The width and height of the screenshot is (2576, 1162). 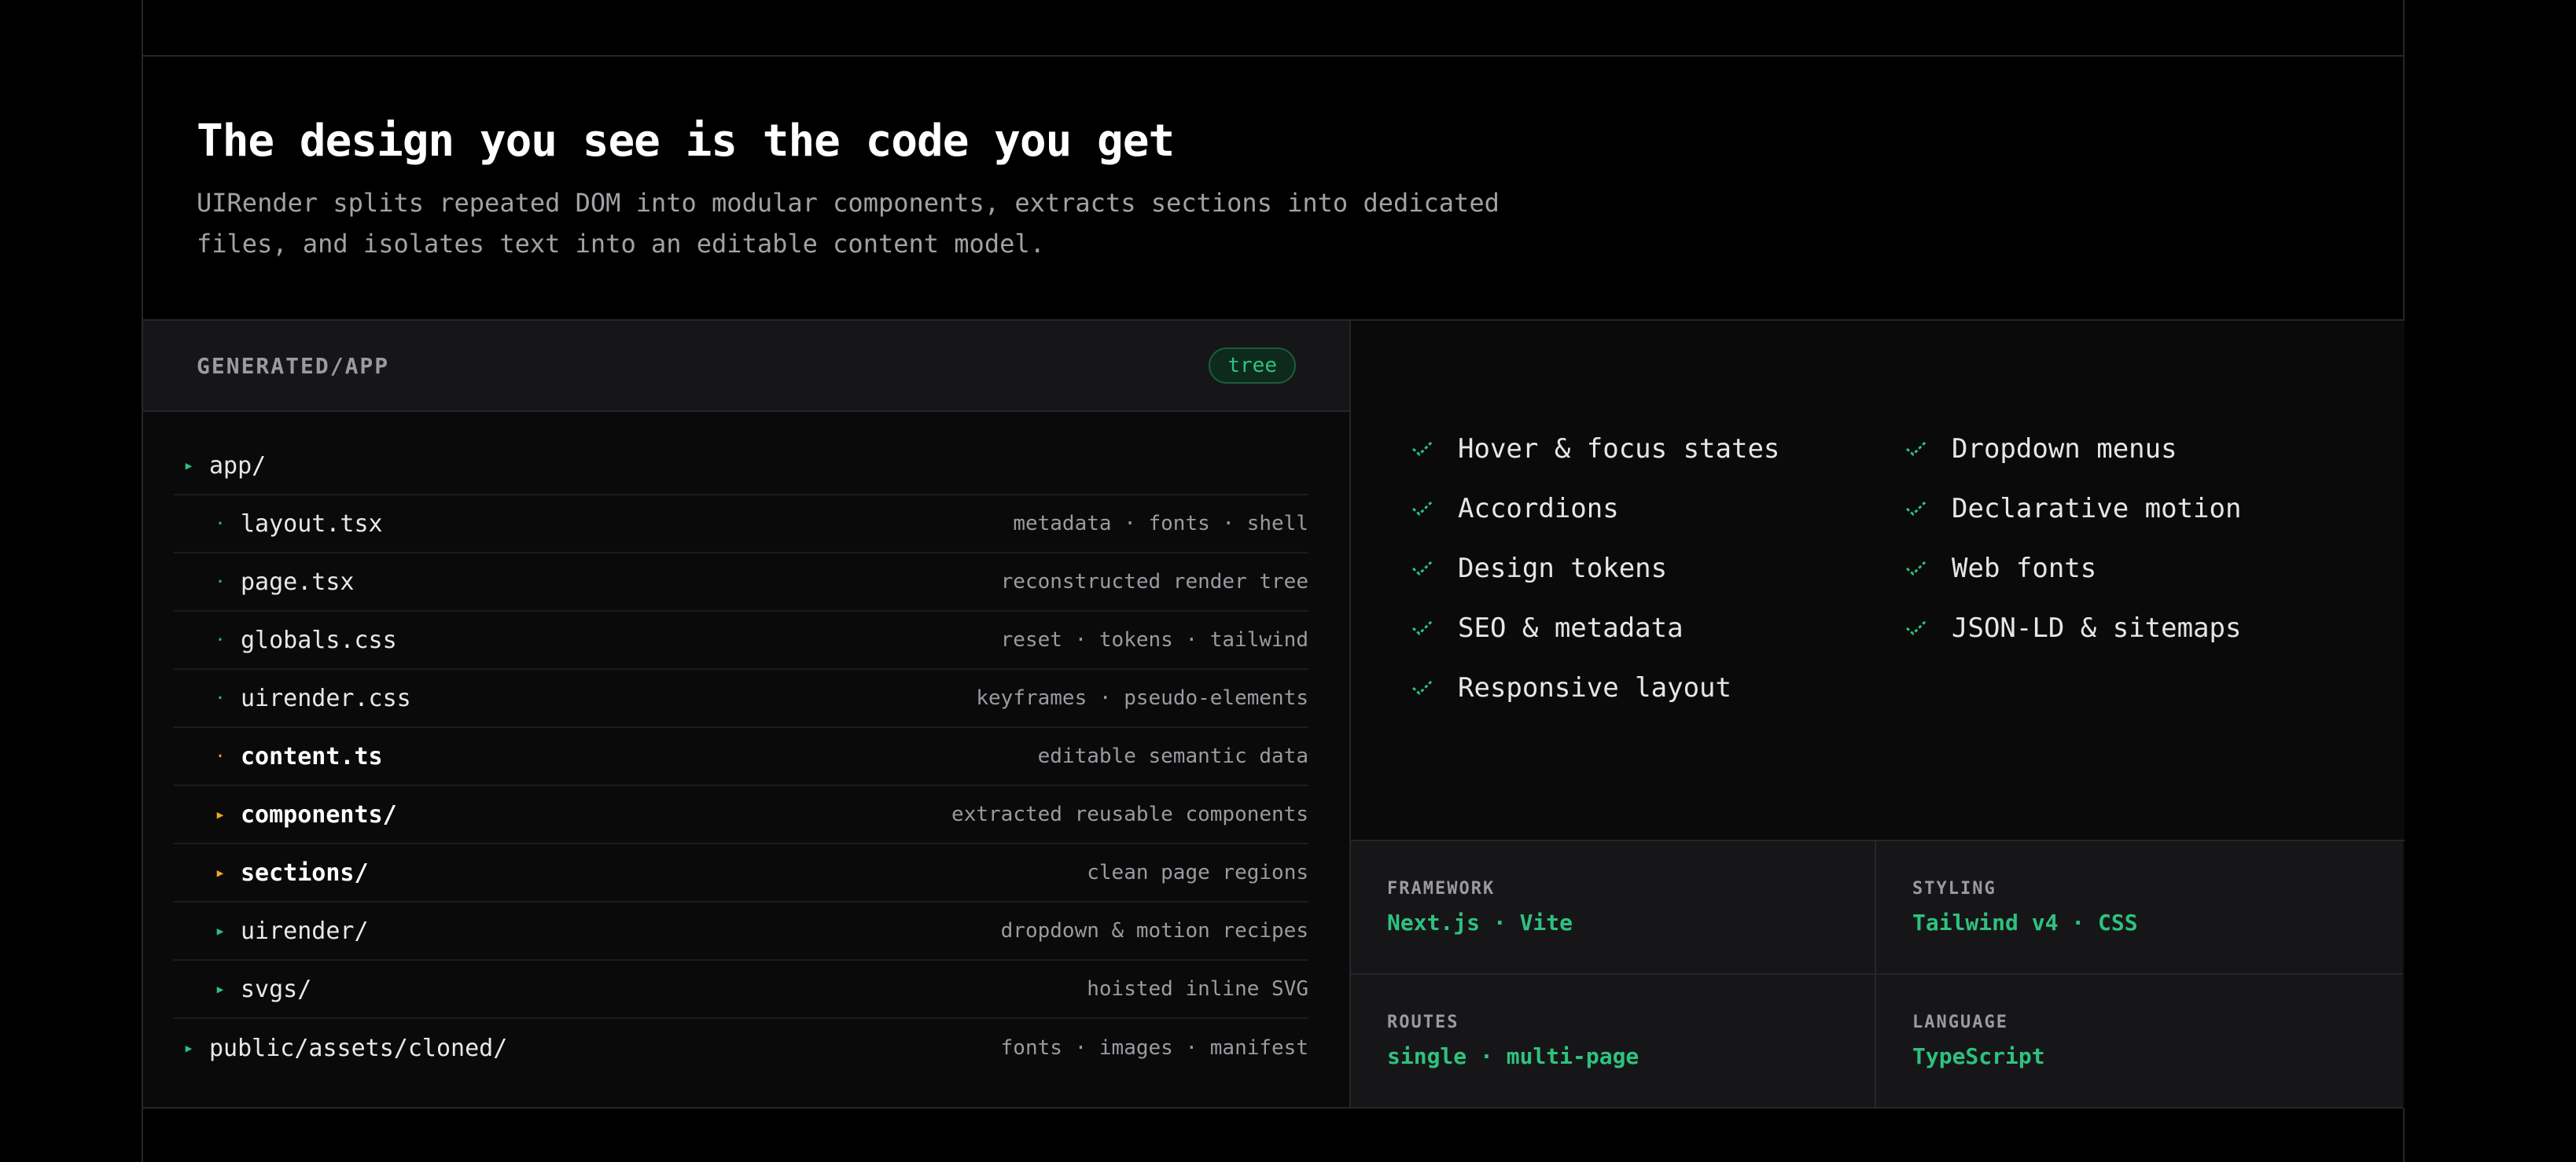 What do you see at coordinates (2025, 923) in the screenshot?
I see `spec-value: Tailwind v4 · CSS` at bounding box center [2025, 923].